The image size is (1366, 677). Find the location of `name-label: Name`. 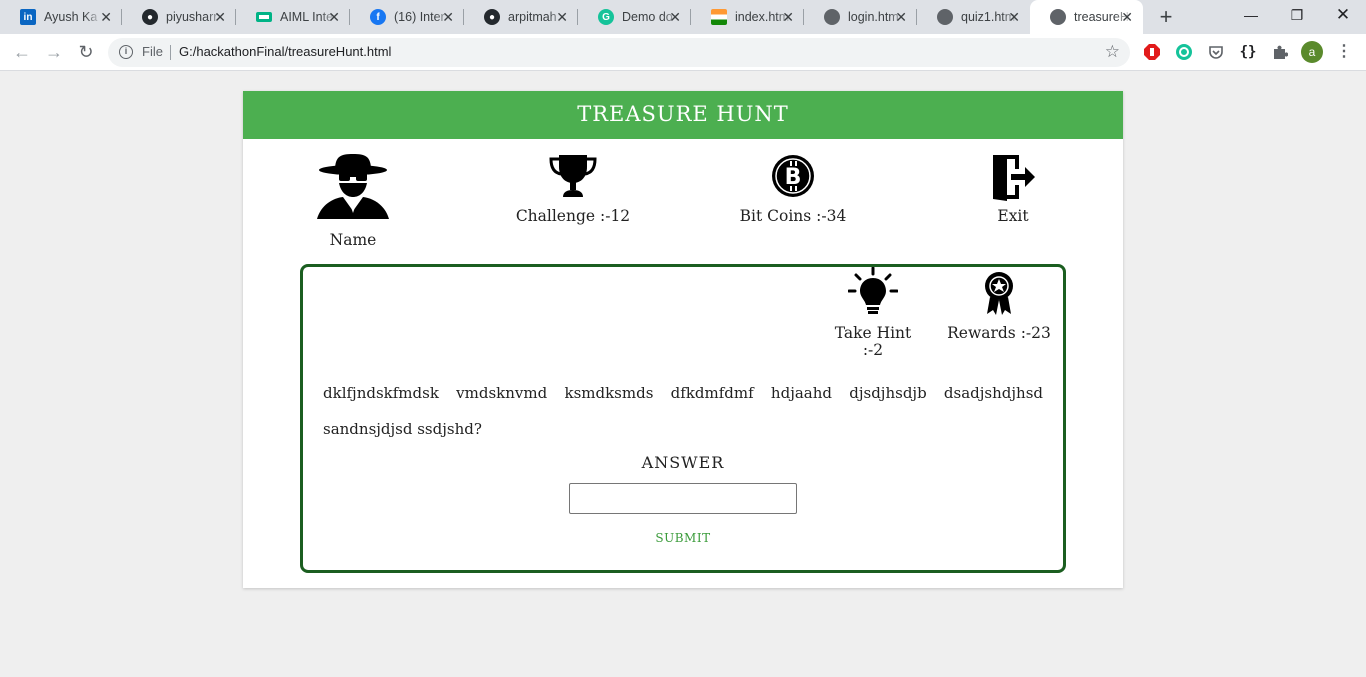

name-label: Name is located at coordinates (353, 240).